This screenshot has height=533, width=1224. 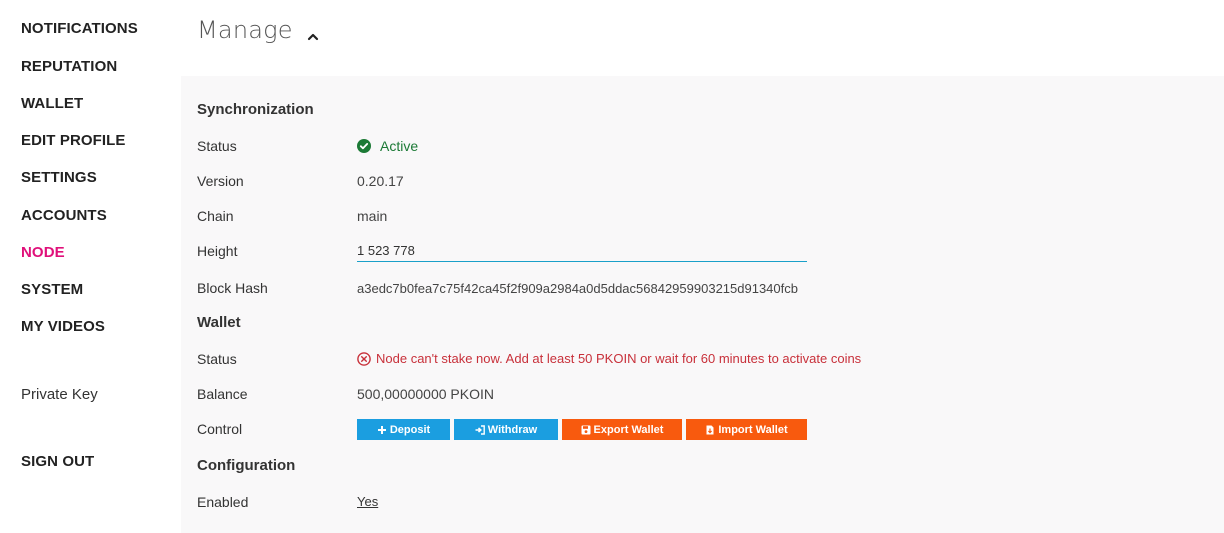 What do you see at coordinates (52, 289) in the screenshot?
I see `sidebar-item-system: SYSTEM` at bounding box center [52, 289].